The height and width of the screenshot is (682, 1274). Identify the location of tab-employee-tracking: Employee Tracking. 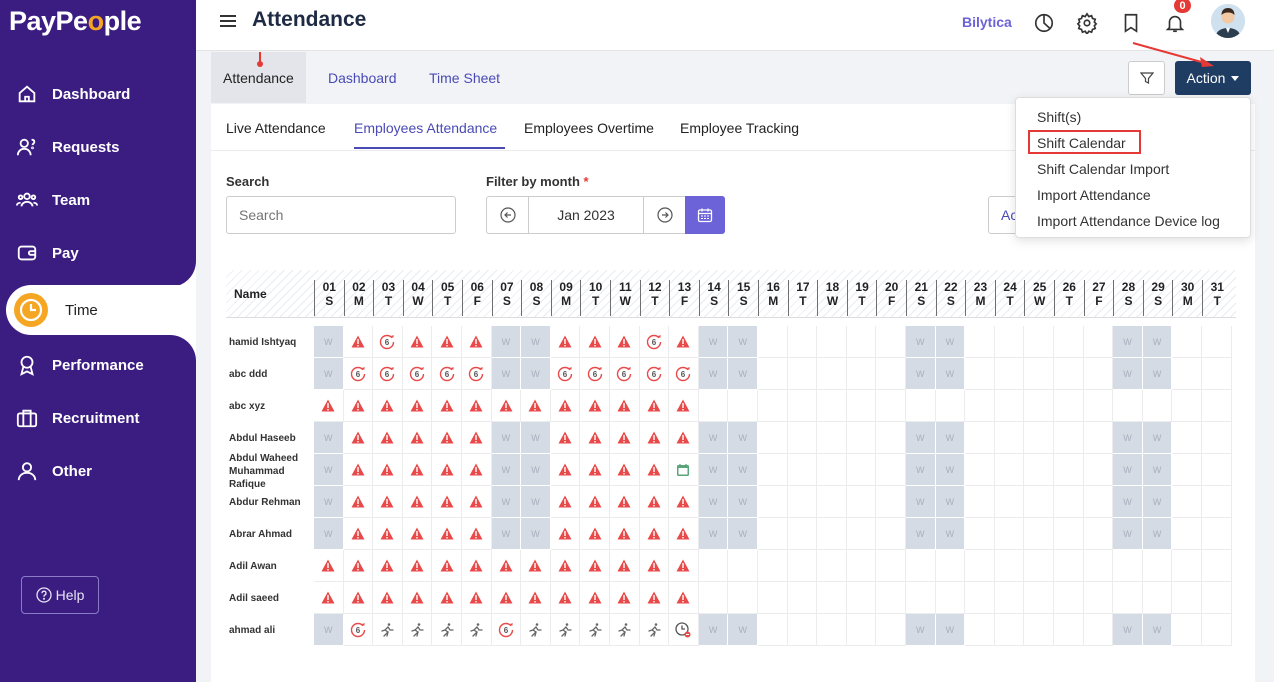
(739, 128).